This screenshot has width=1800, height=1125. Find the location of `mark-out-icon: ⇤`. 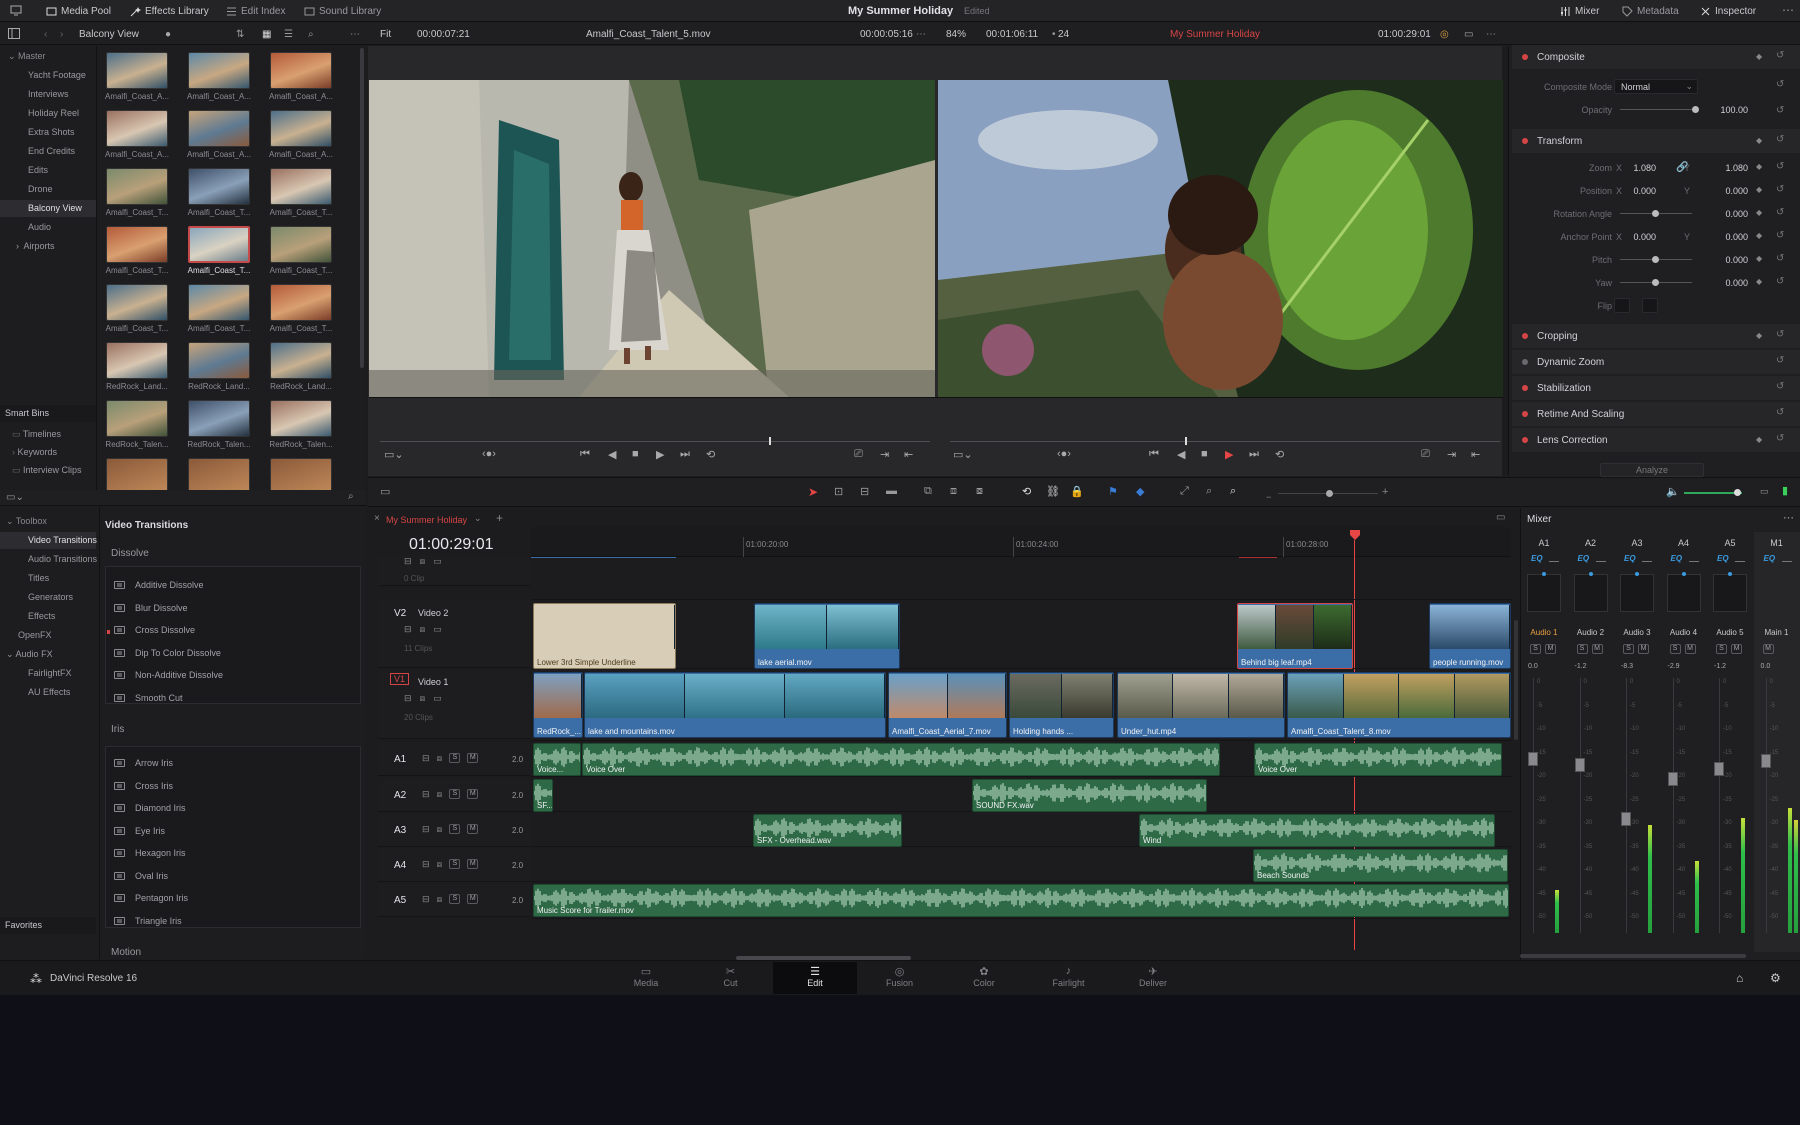

mark-out-icon: ⇤ is located at coordinates (1475, 454).